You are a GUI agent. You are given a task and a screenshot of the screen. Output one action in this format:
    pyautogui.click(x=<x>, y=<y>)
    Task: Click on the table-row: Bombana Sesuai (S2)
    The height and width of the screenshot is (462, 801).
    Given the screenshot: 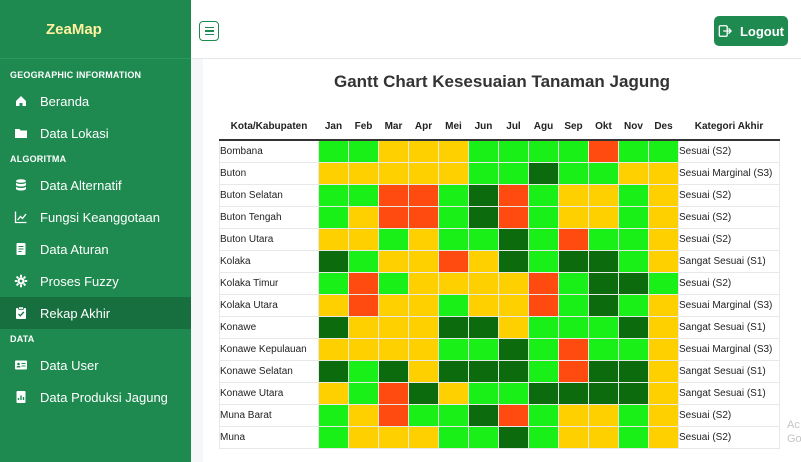 What is the action you would take?
    pyautogui.click(x=499, y=151)
    